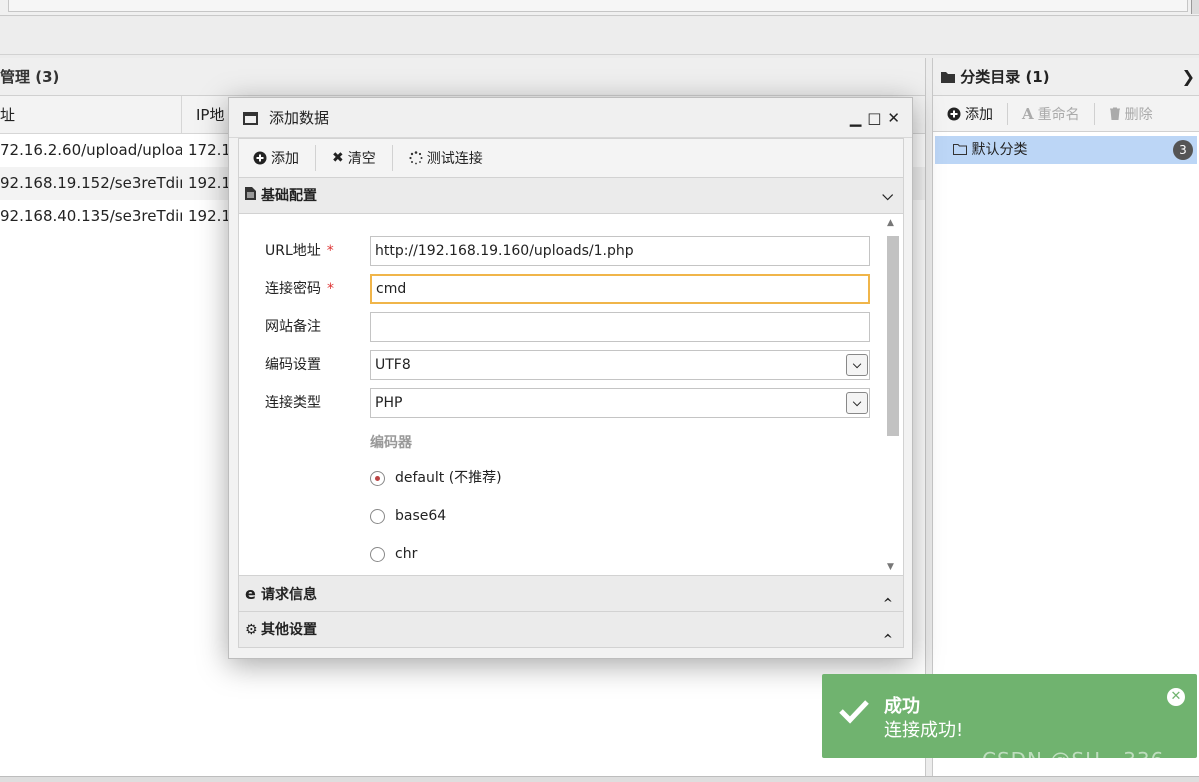 This screenshot has width=1199, height=782. I want to click on note-input, so click(620, 327).